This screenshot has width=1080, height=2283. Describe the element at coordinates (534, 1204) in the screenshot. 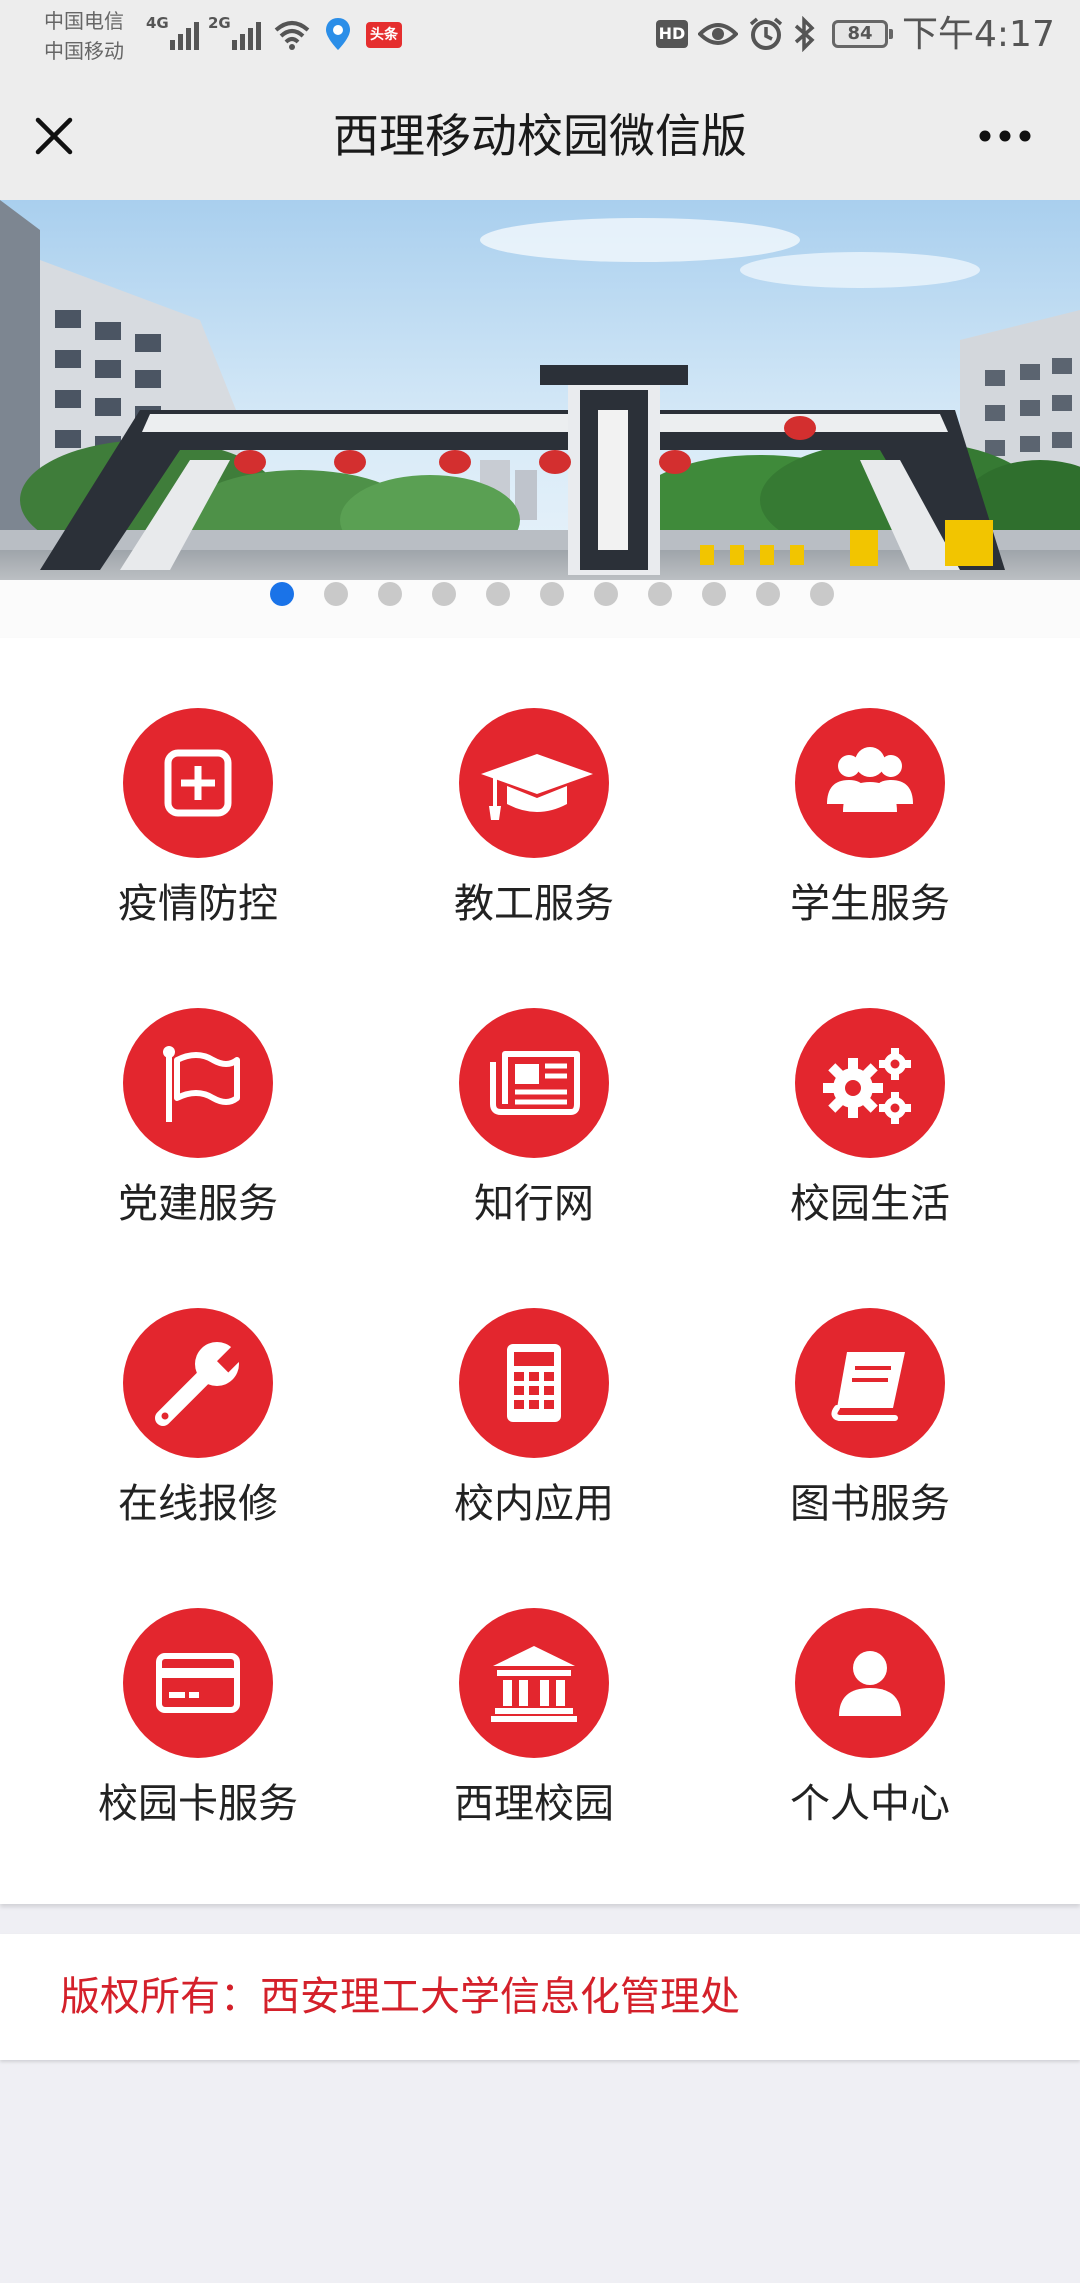

I see `menu-item-label: 知行网` at that location.